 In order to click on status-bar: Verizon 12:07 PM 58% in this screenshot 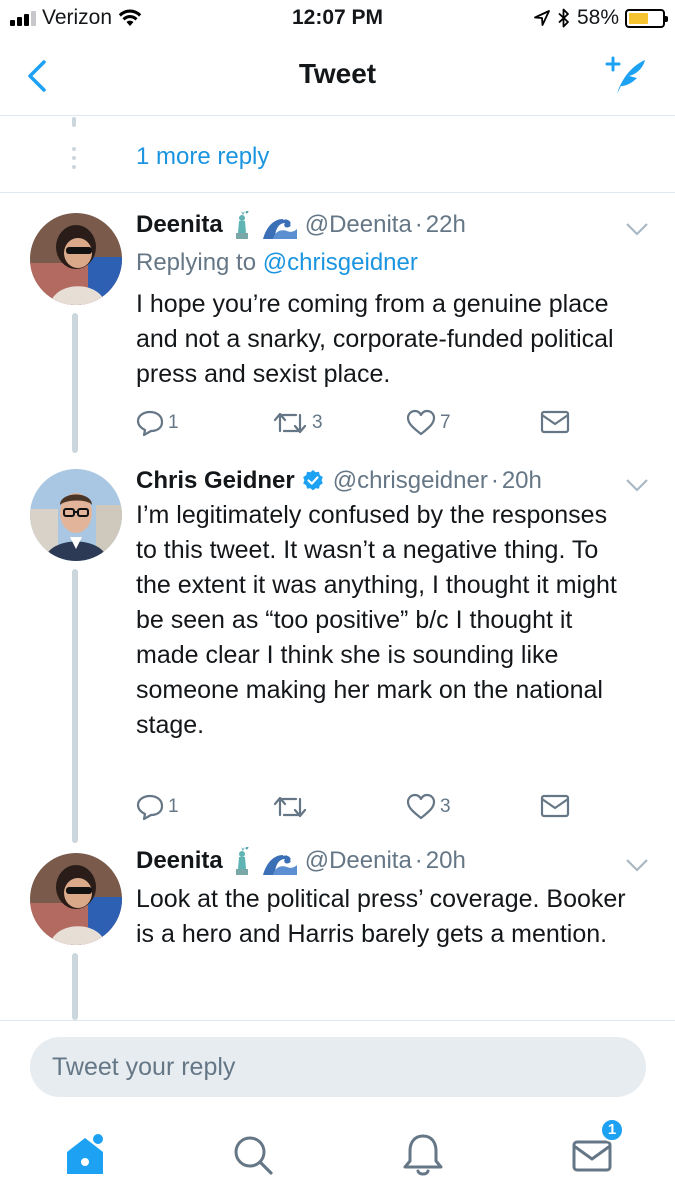, I will do `click(337, 19)`.